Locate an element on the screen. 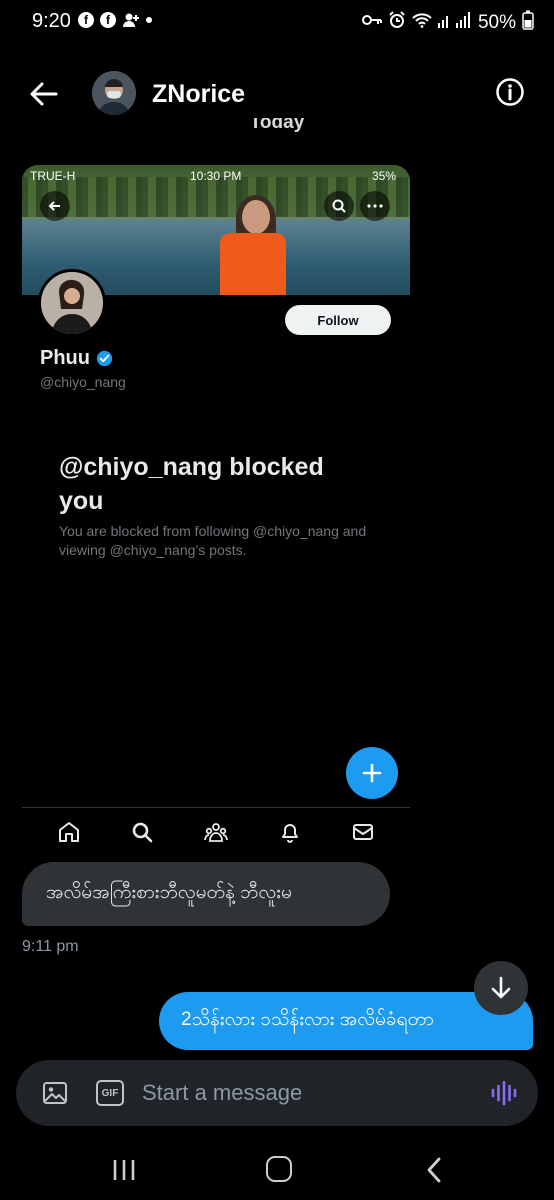 Image resolution: width=554 pixels, height=1200 pixels. arrow-down-icon is located at coordinates (501, 987).